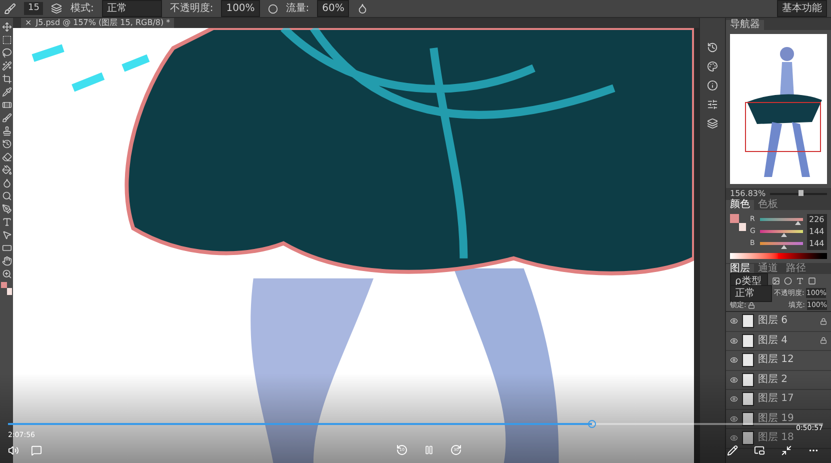 Image resolution: width=831 pixels, height=463 pixels. What do you see at coordinates (773, 379) in the screenshot?
I see `layer-name: 图层 2` at bounding box center [773, 379].